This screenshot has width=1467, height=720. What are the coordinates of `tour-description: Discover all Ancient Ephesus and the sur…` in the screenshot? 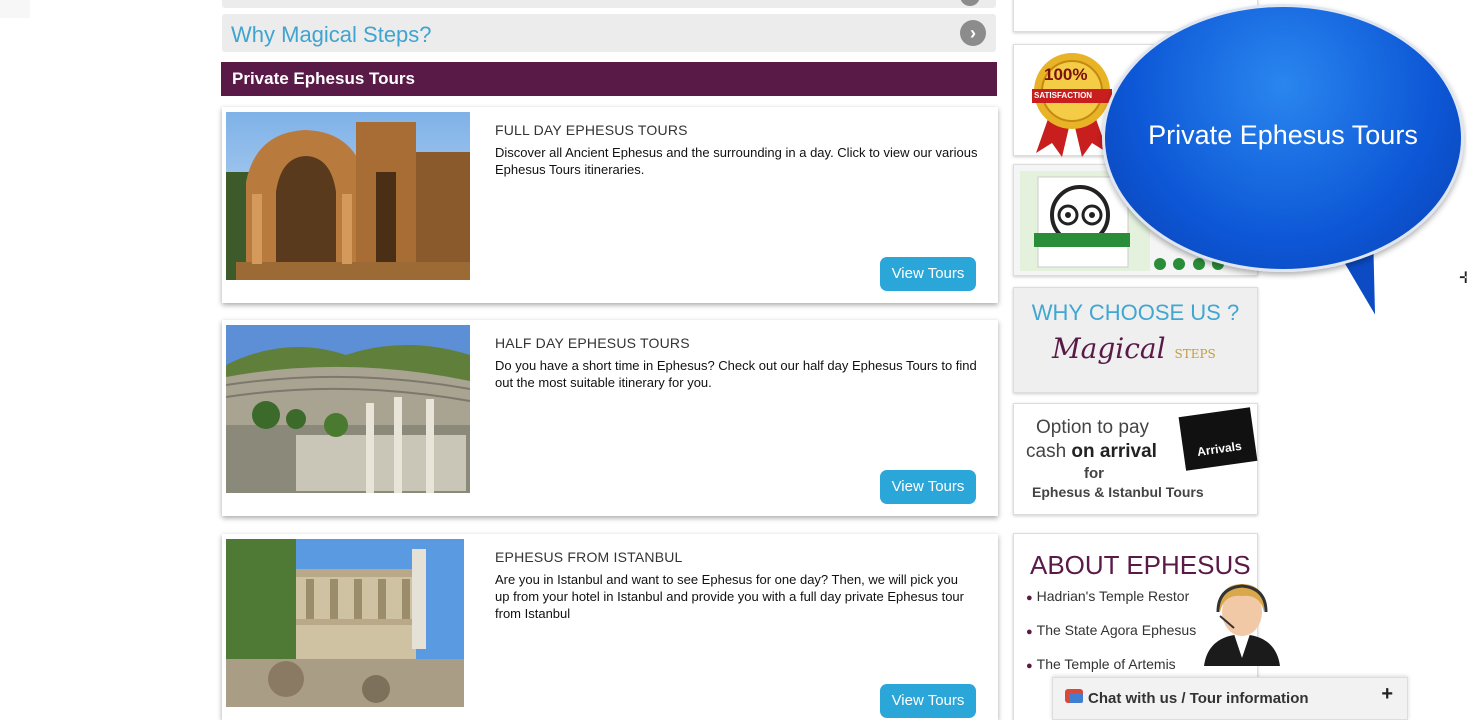 It's located at (736, 161).